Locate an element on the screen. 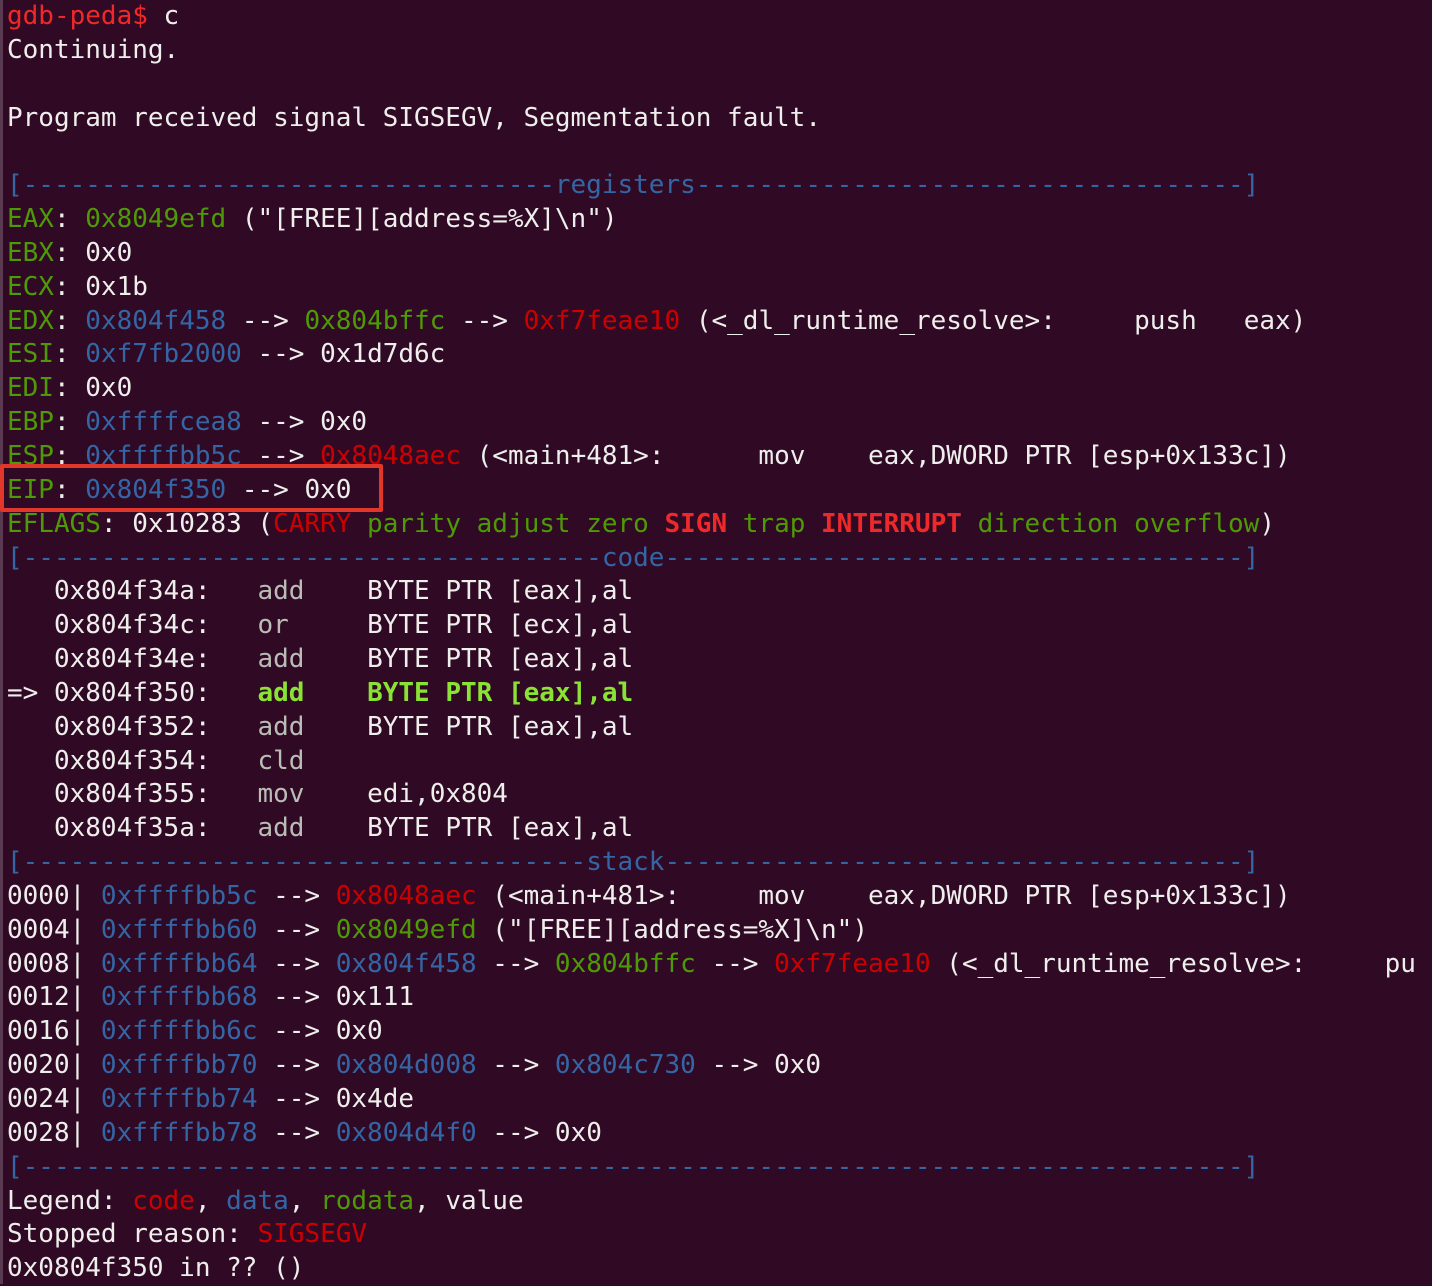  legend-line: Legend: code, data, rodata, value is located at coordinates (265, 1200).